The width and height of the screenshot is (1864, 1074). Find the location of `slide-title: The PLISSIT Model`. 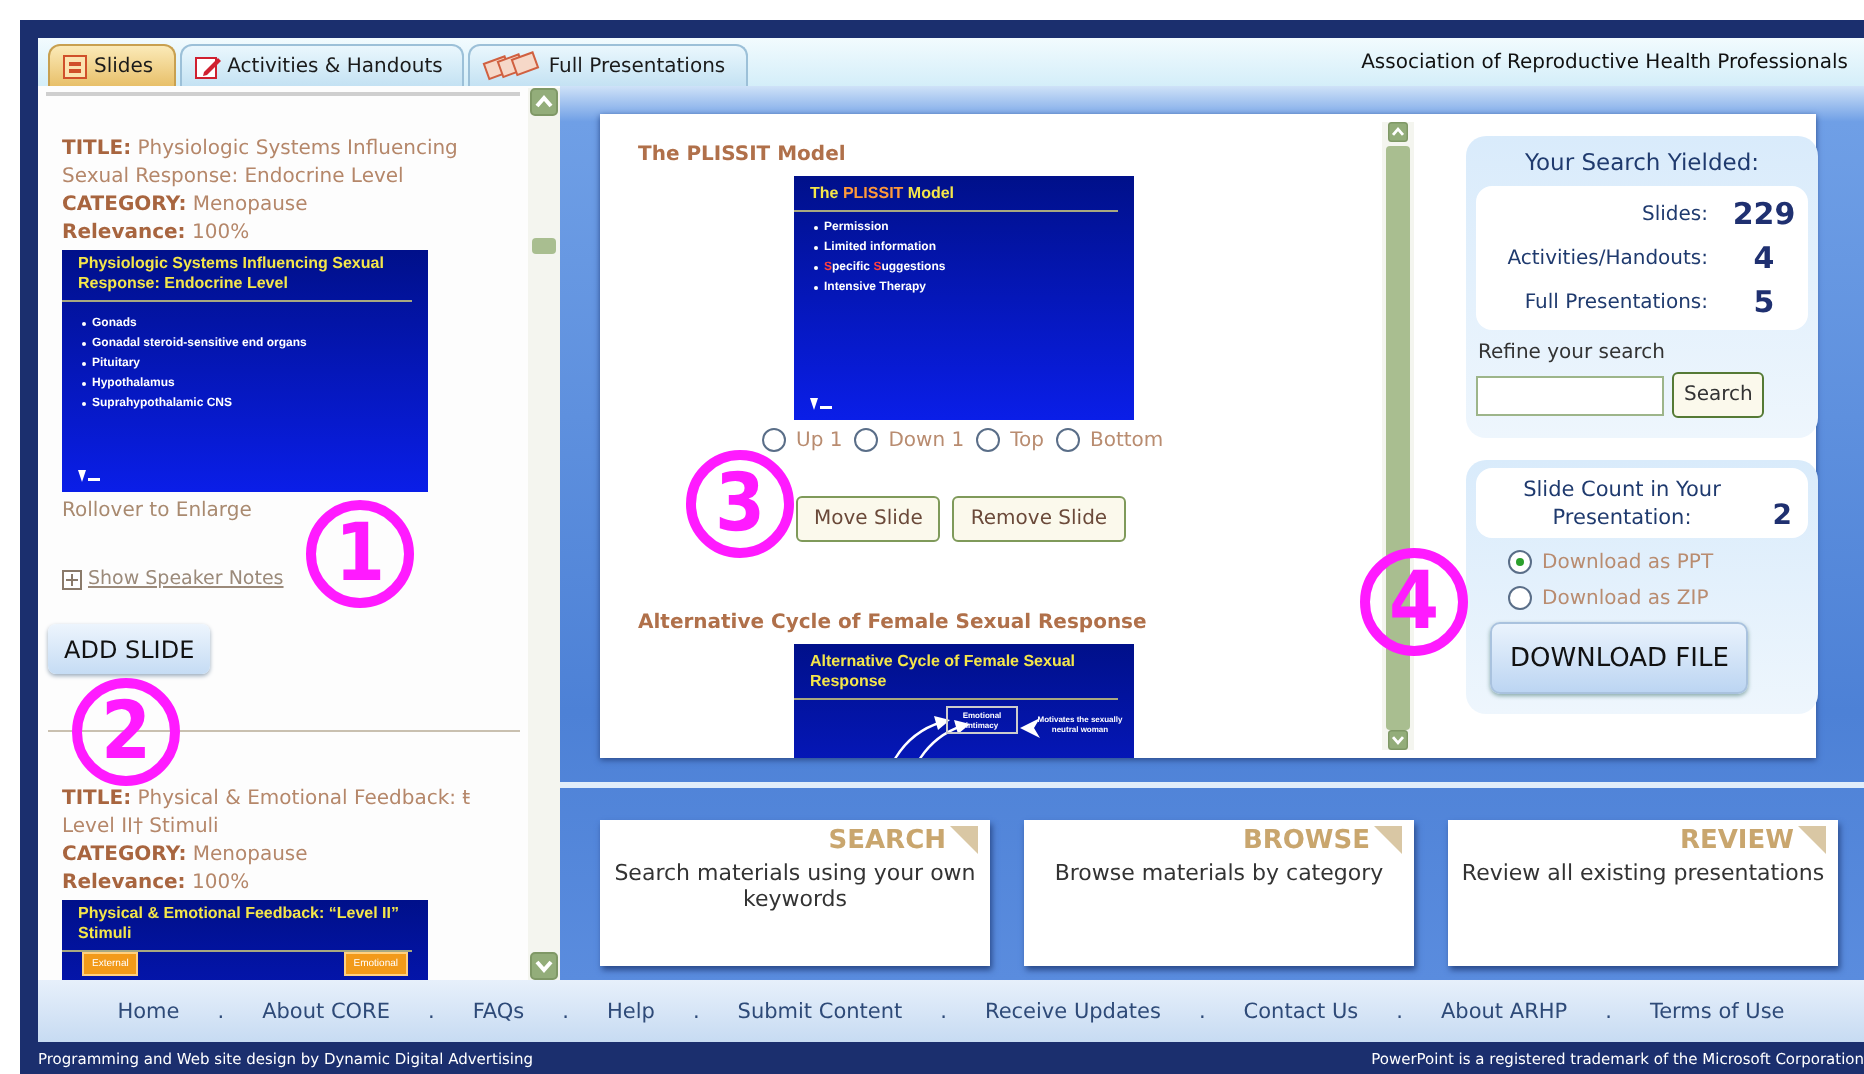

slide-title: The PLISSIT Model is located at coordinates (882, 194).